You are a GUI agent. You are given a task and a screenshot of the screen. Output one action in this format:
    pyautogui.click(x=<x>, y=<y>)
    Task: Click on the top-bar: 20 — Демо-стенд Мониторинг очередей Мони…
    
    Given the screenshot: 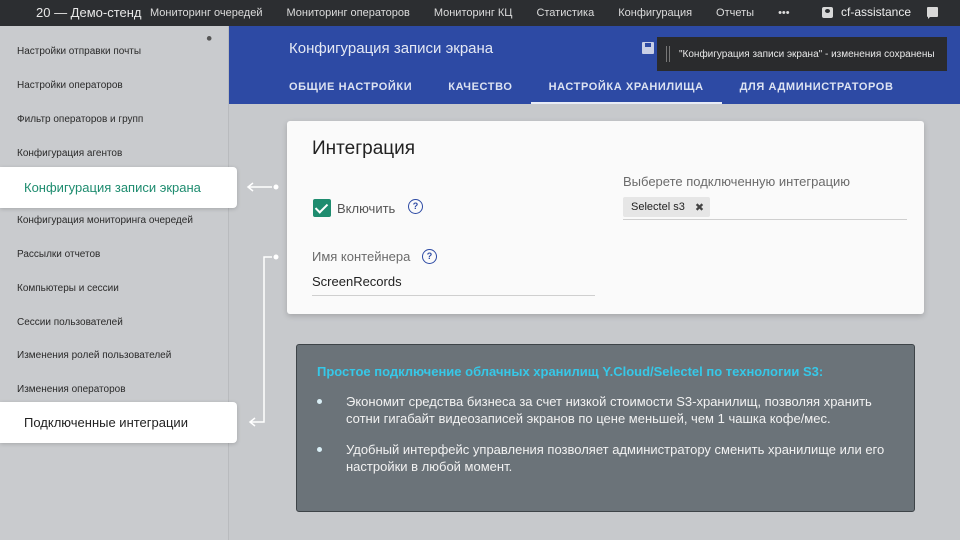 What is the action you would take?
    pyautogui.click(x=480, y=13)
    